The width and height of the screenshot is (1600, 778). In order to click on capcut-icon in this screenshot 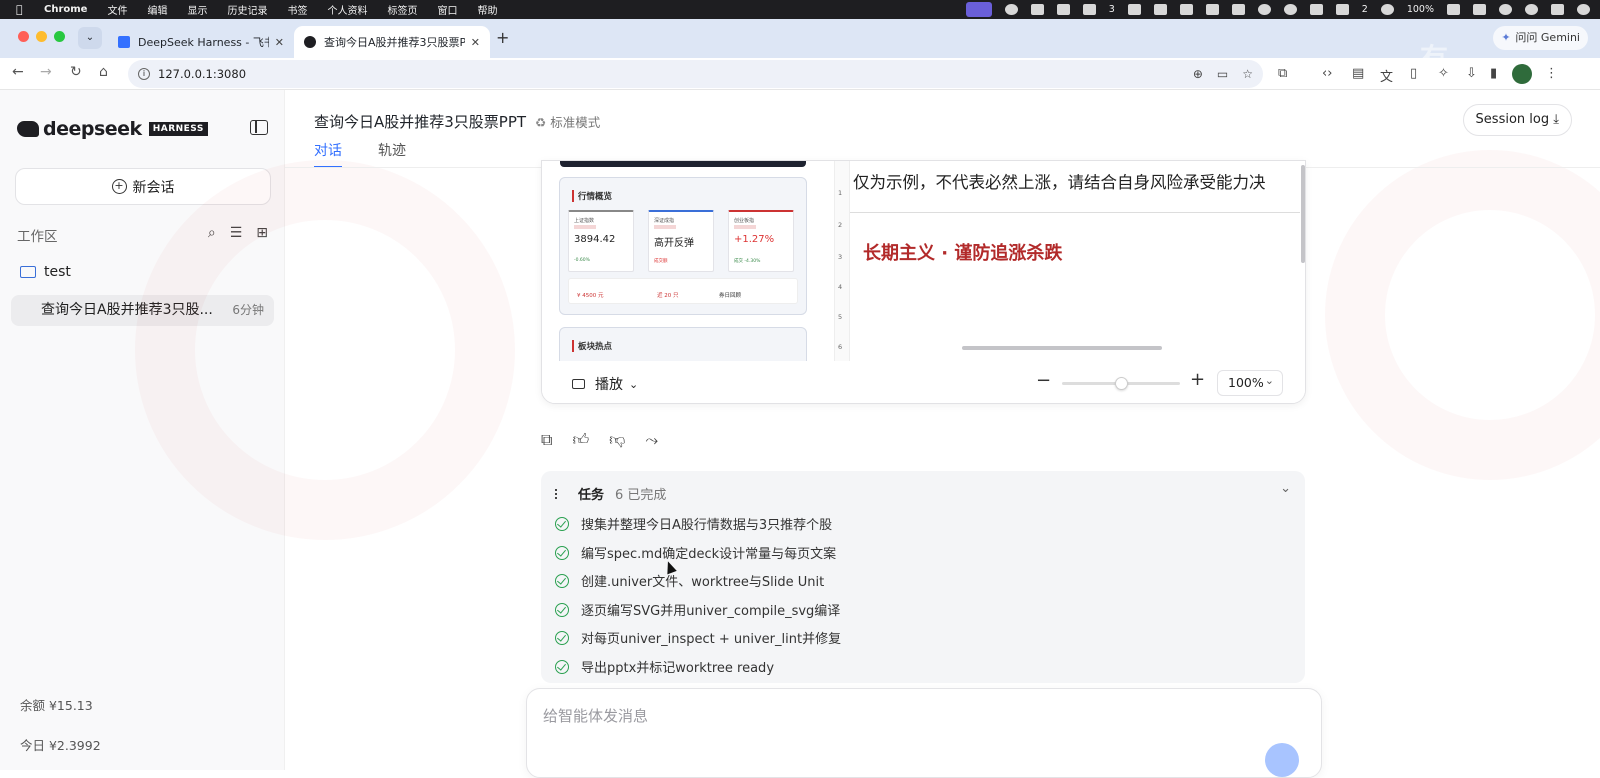, I will do `click(1212, 9)`.